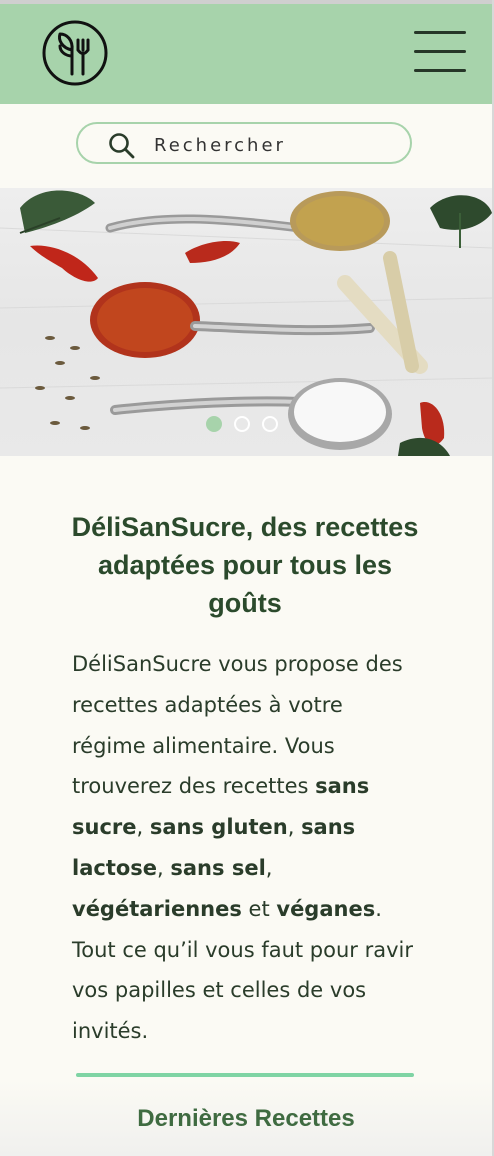 This screenshot has height=1156, width=494. I want to click on search-bar, so click(244, 143).